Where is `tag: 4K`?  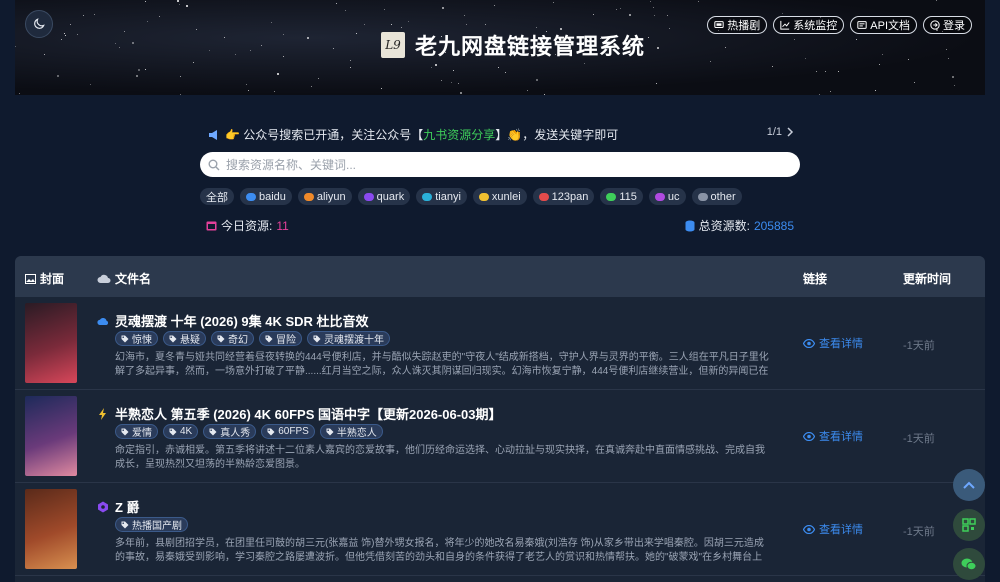 tag: 4K is located at coordinates (181, 431).